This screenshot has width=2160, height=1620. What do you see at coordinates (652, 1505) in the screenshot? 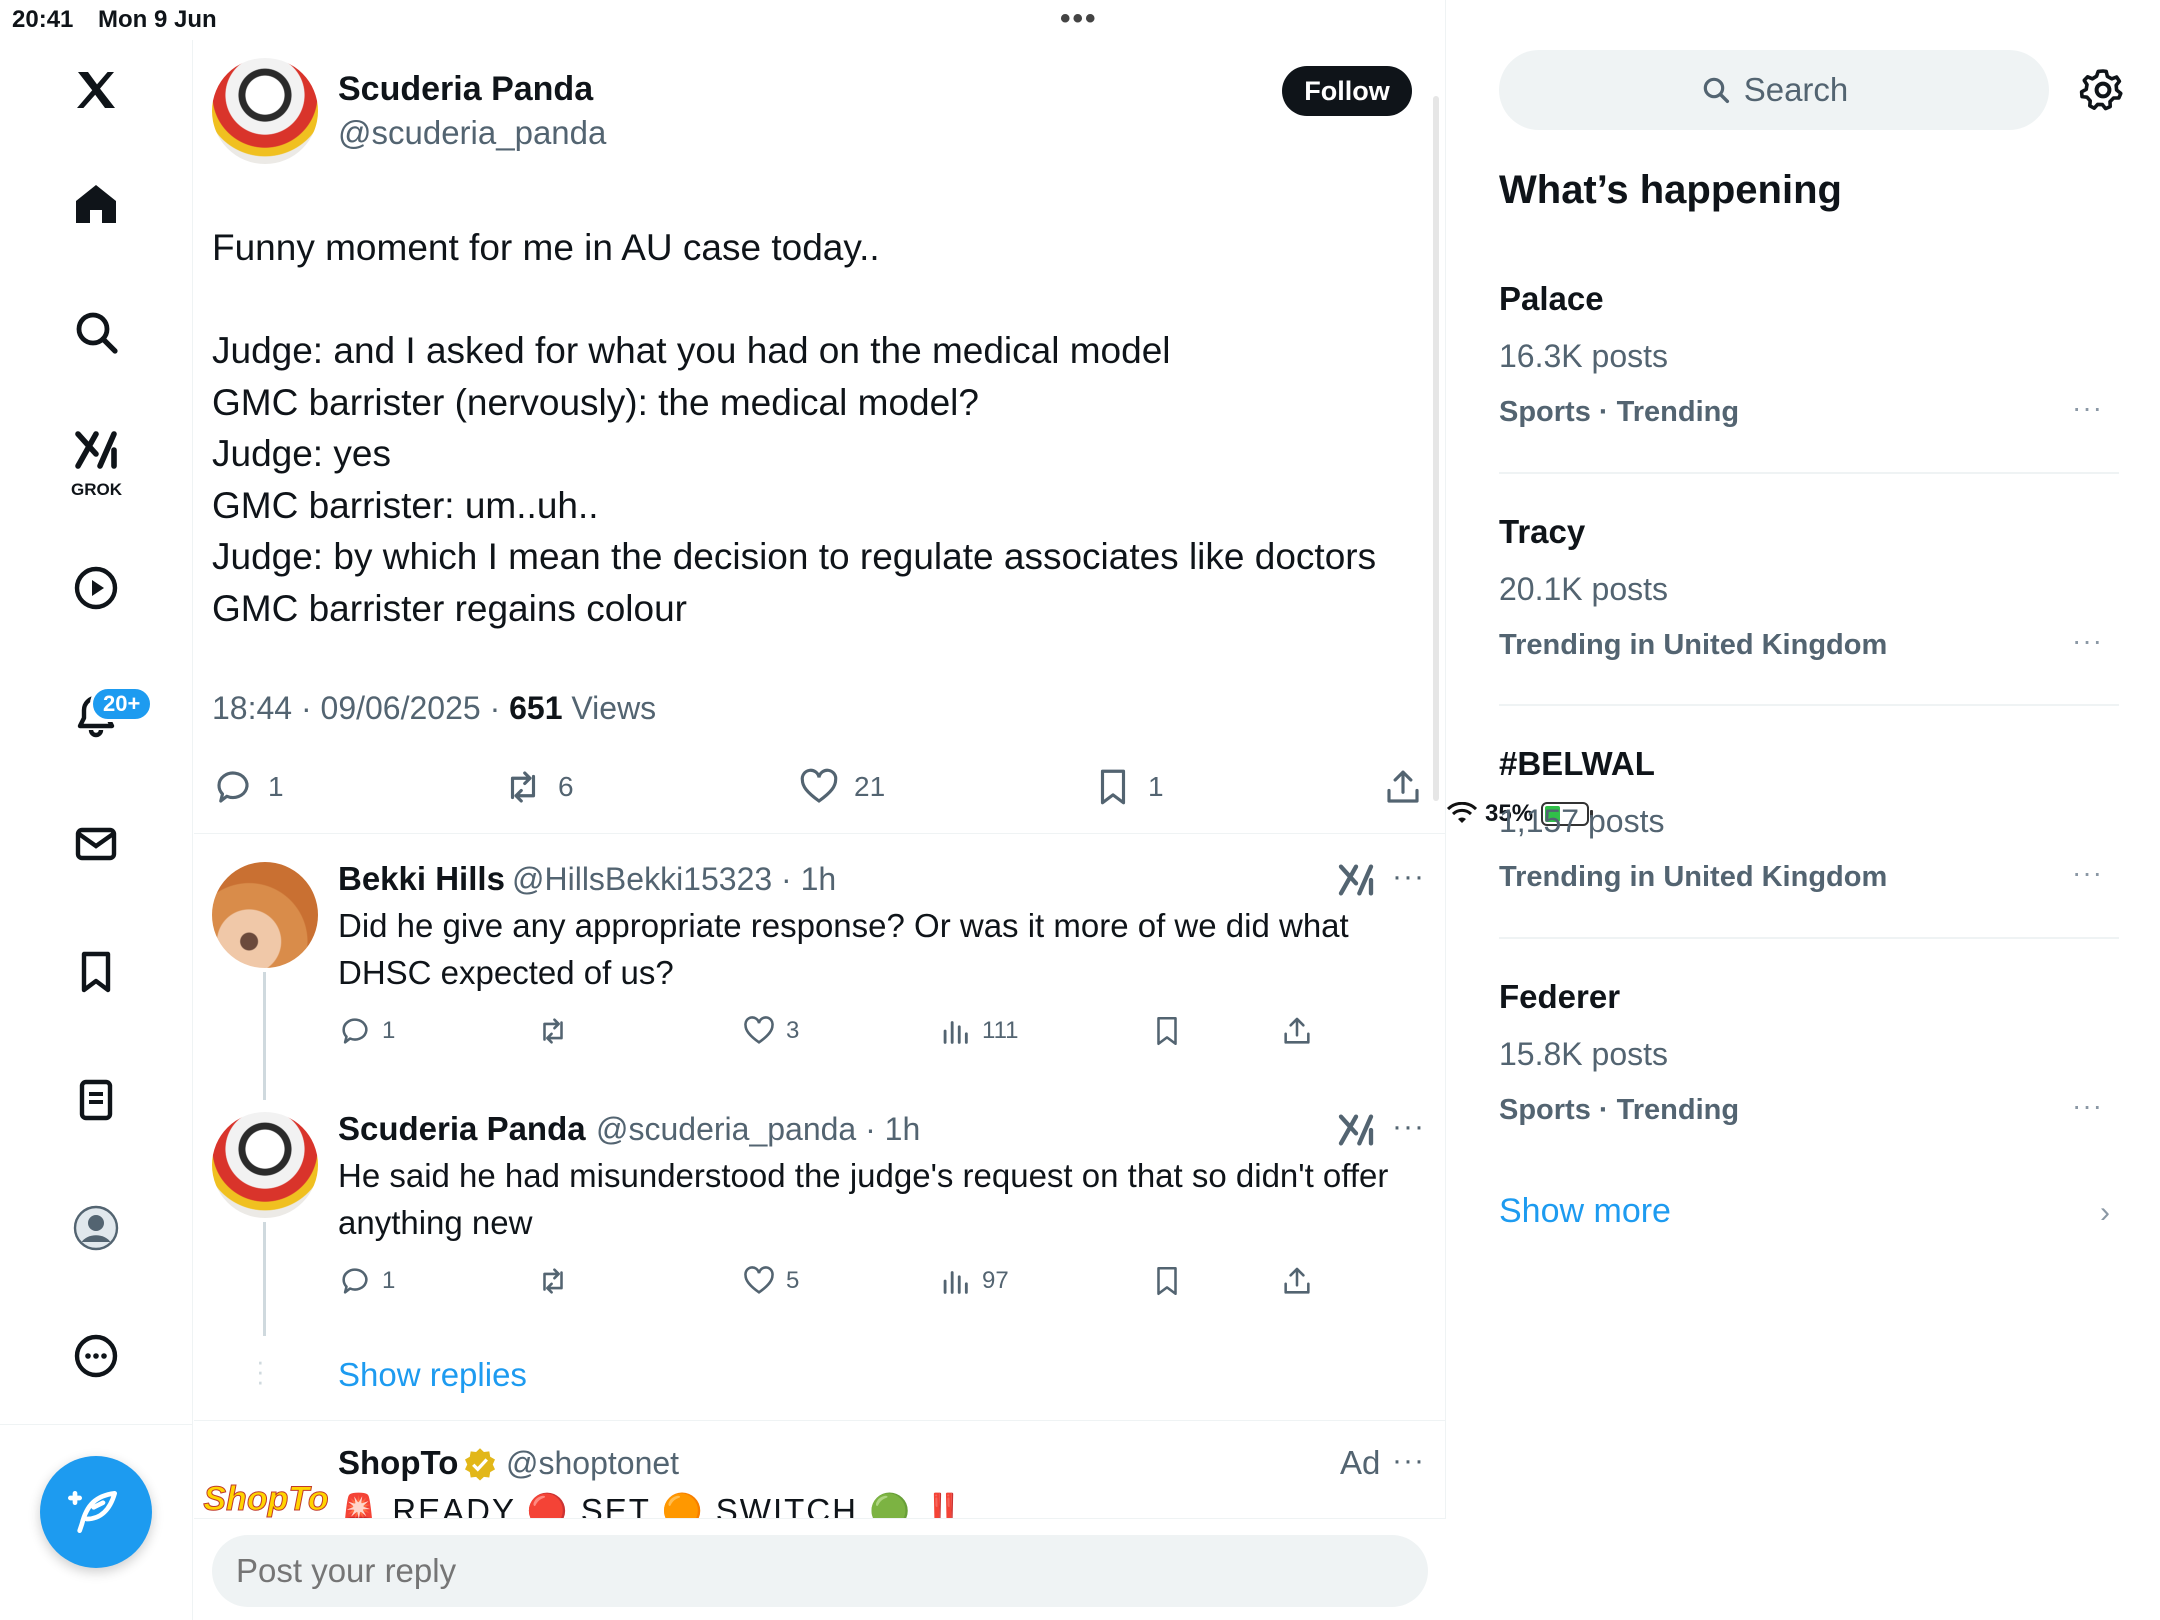
I see `ad-text: 🚨 READY 🔴 SET 🟠 SWITCH 🟢 ‼️` at bounding box center [652, 1505].